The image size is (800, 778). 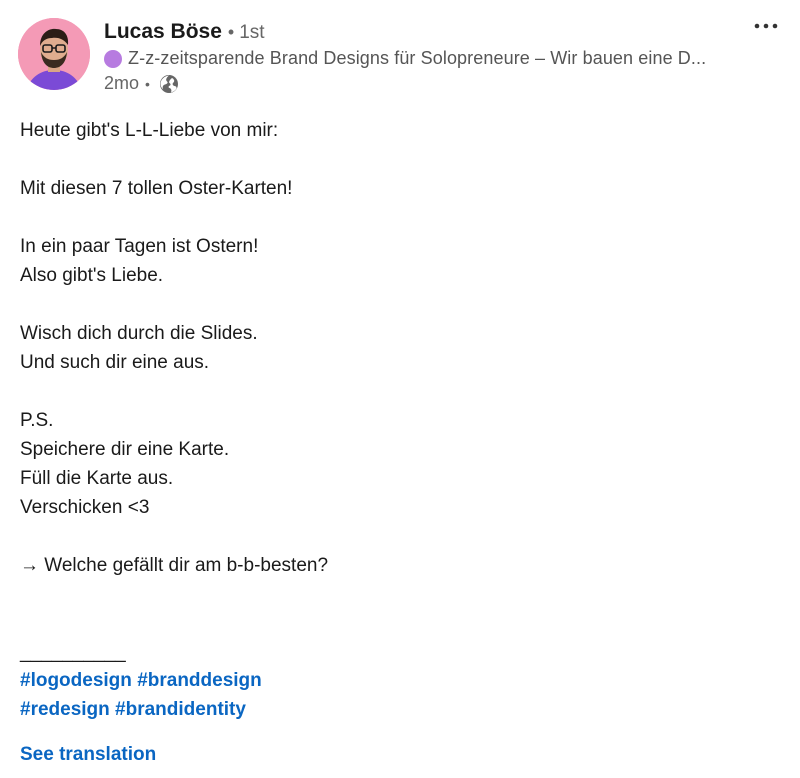 What do you see at coordinates (65, 709) in the screenshot?
I see `hashtag-link: #redesign` at bounding box center [65, 709].